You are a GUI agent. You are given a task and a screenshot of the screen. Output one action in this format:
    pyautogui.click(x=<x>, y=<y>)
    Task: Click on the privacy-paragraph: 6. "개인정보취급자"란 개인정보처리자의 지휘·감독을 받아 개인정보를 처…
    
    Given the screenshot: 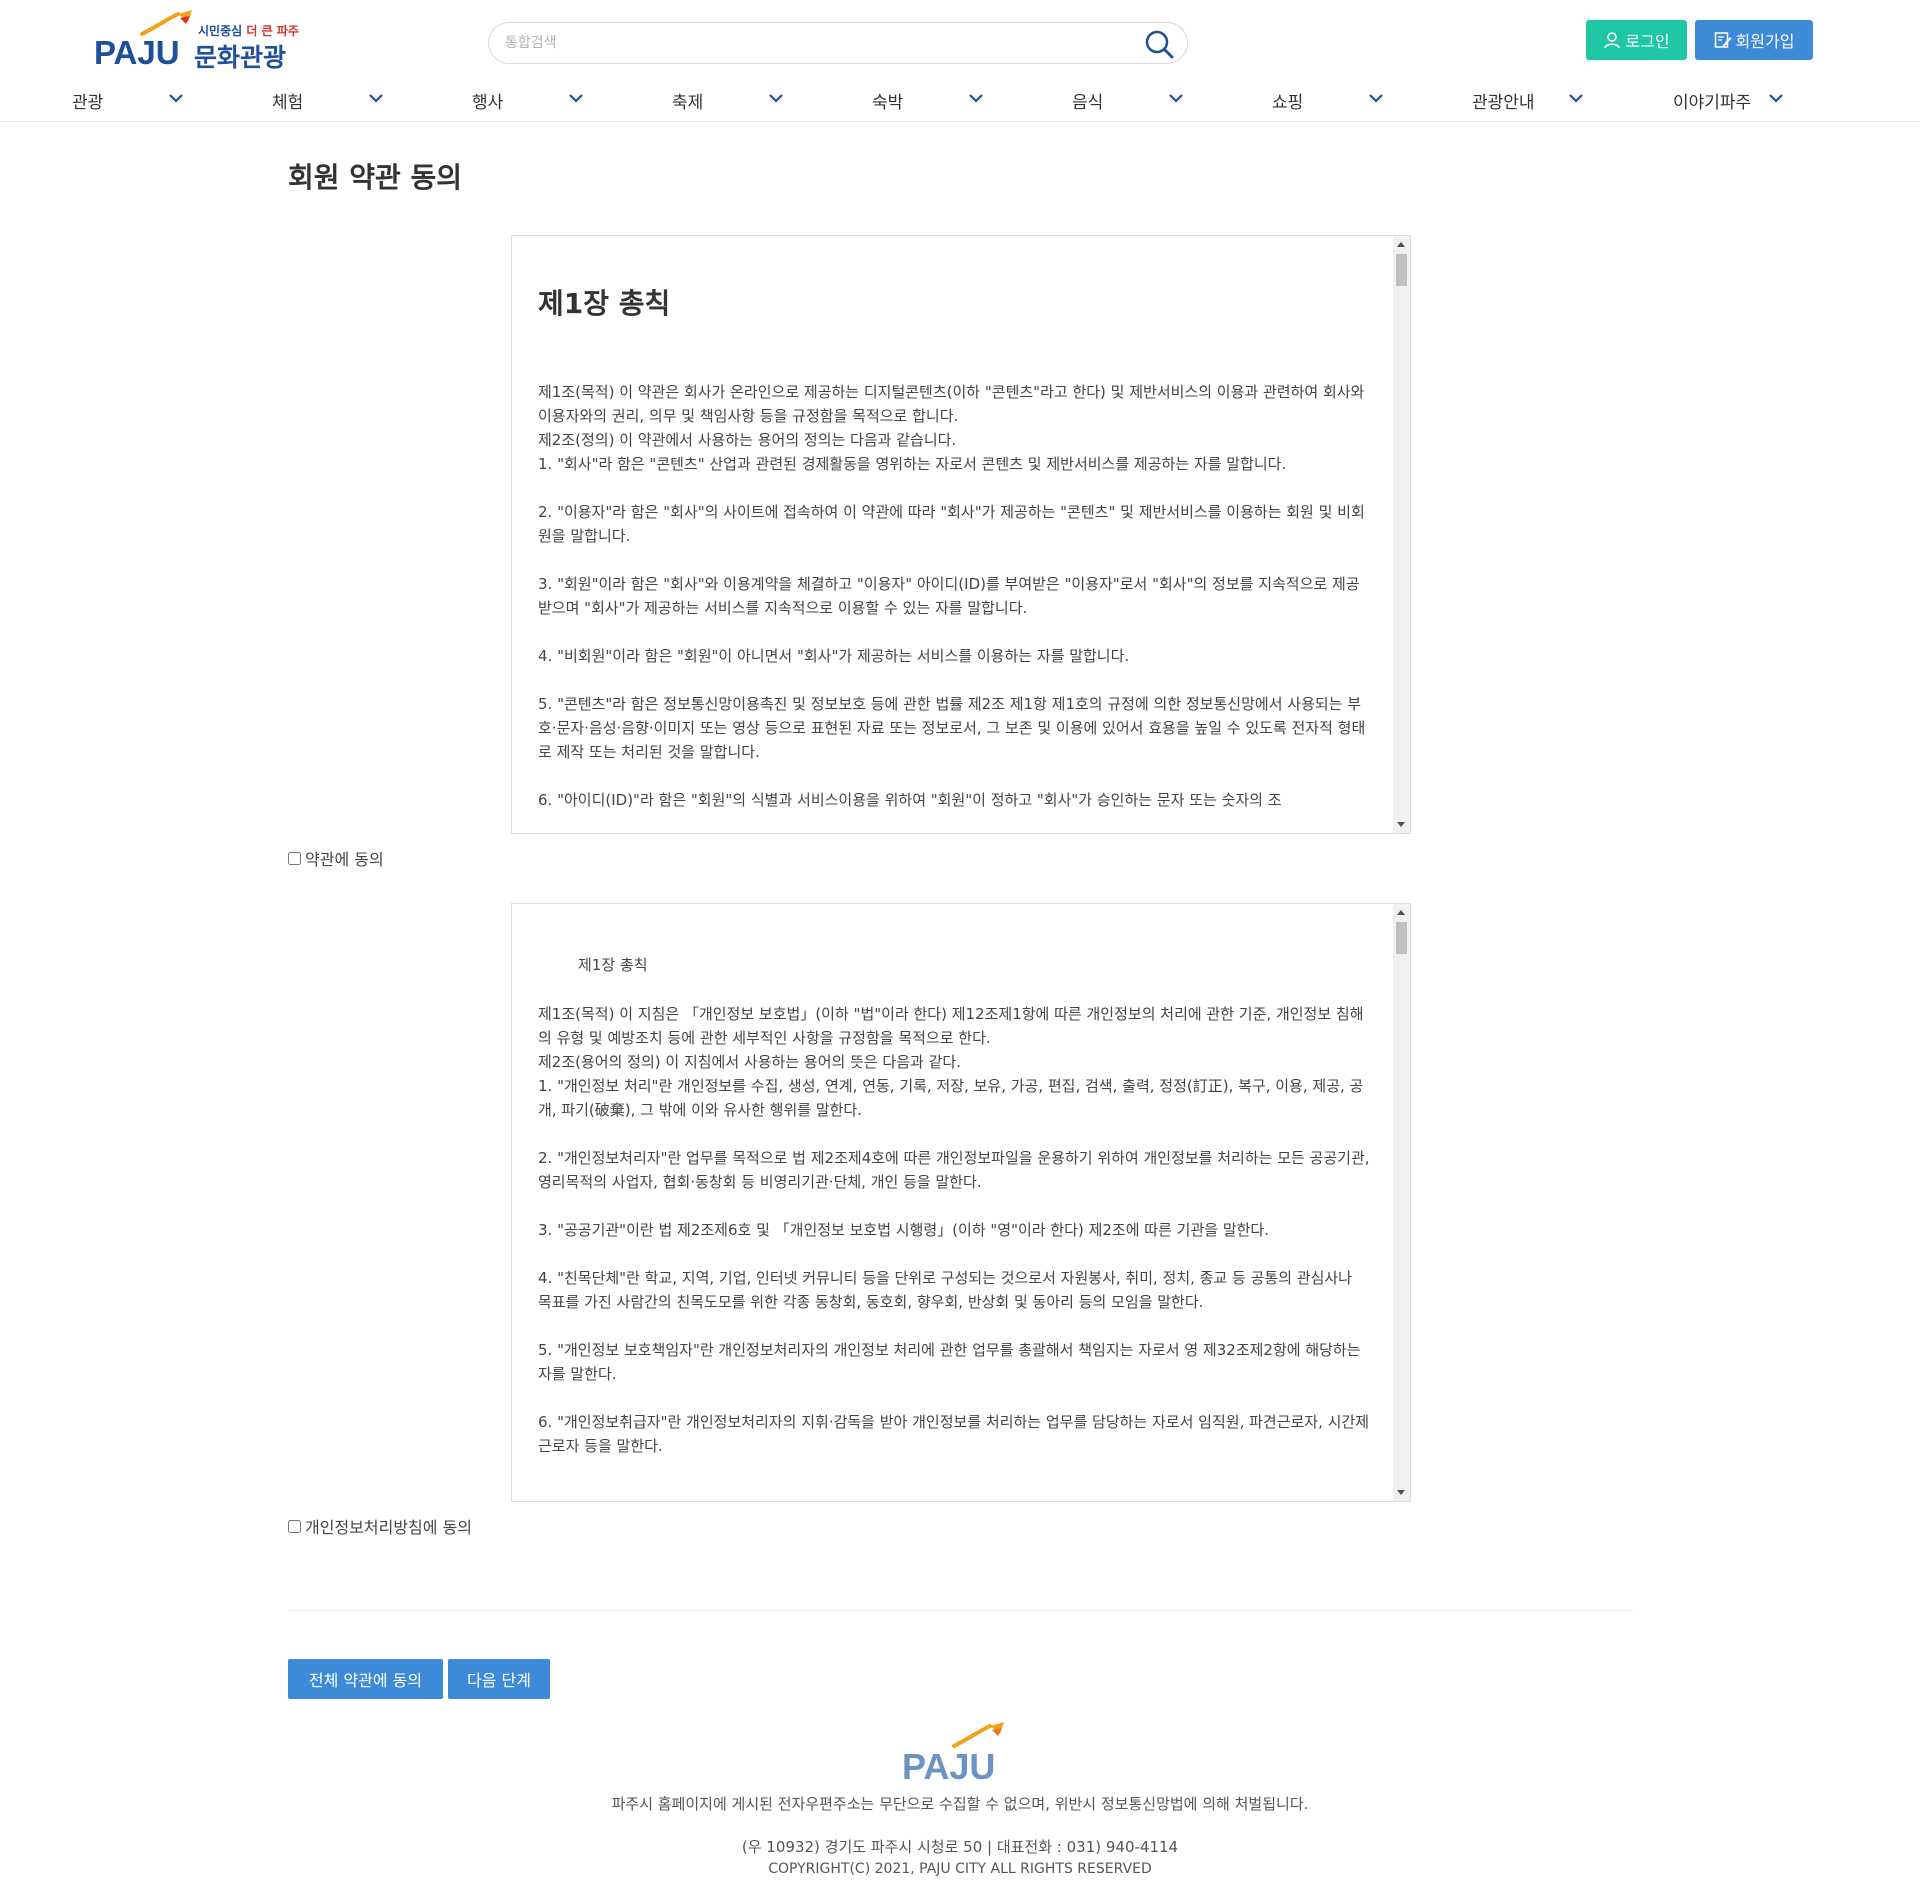 What is the action you would take?
    pyautogui.click(x=954, y=1434)
    